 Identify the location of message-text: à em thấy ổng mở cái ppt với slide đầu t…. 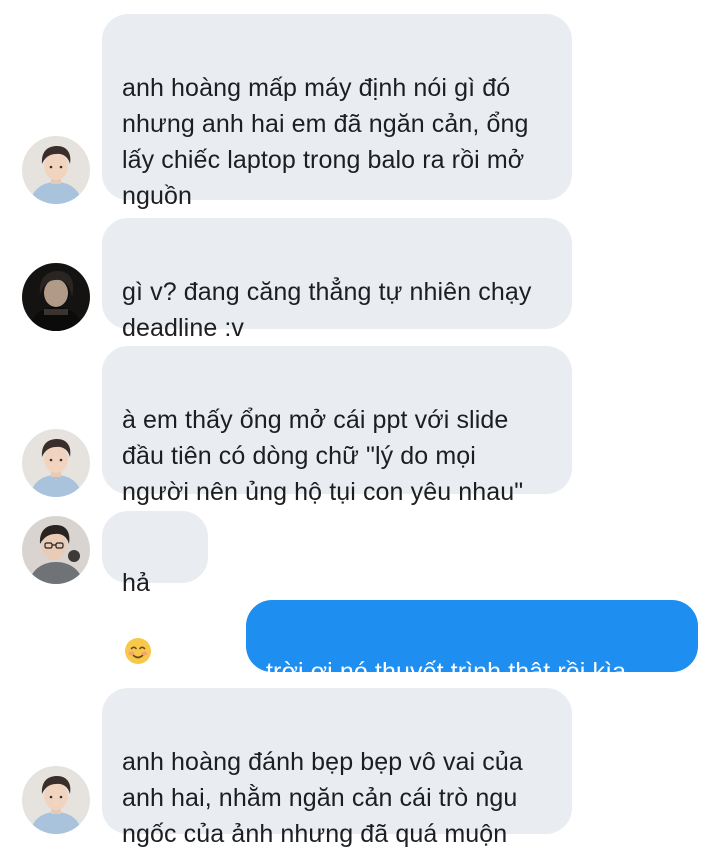
(323, 456).